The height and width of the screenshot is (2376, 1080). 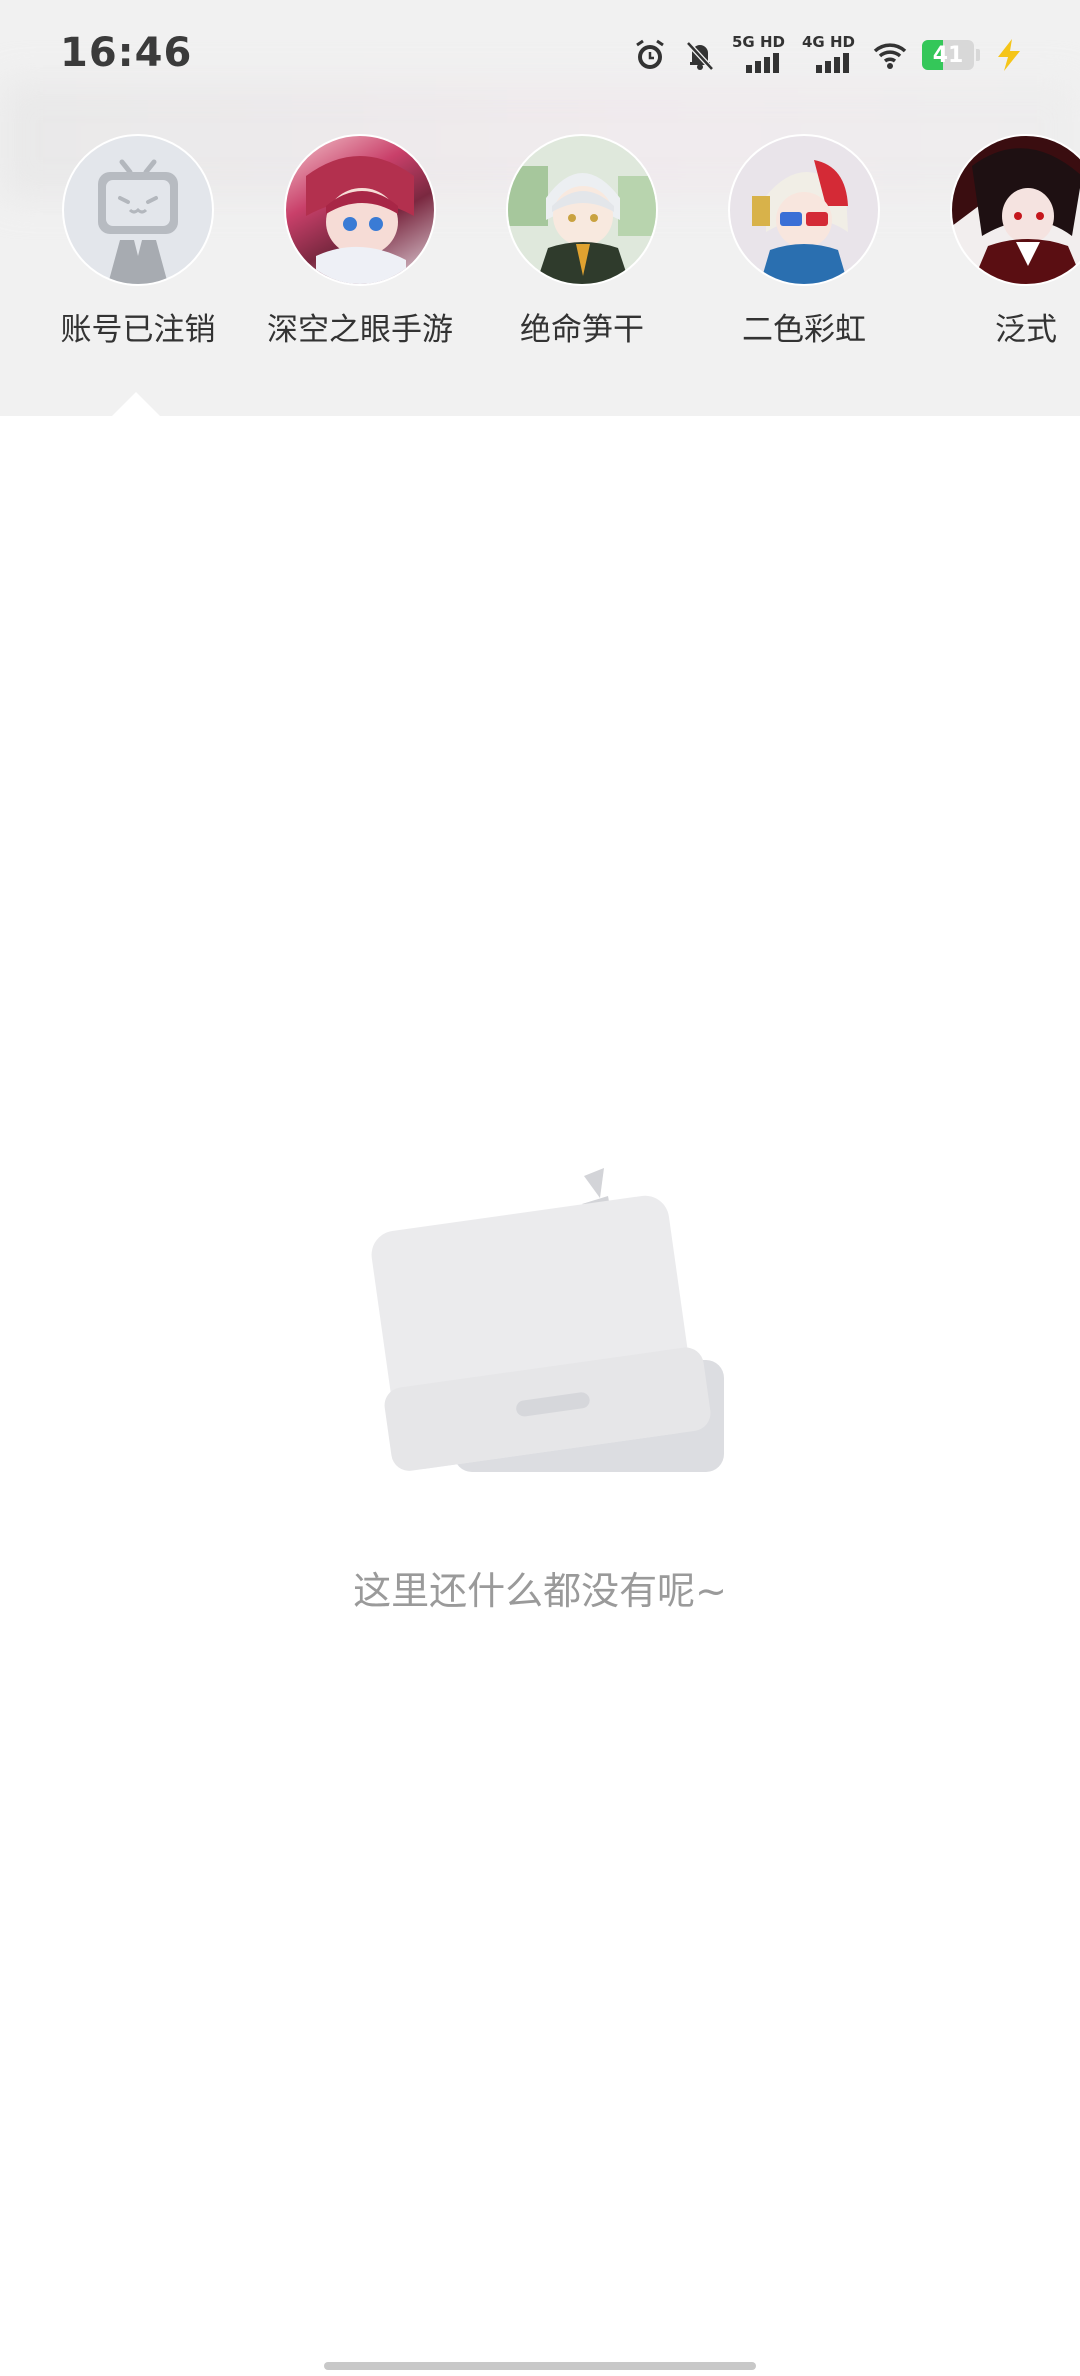 I want to click on battery-indicator: 41, so click(x=948, y=55).